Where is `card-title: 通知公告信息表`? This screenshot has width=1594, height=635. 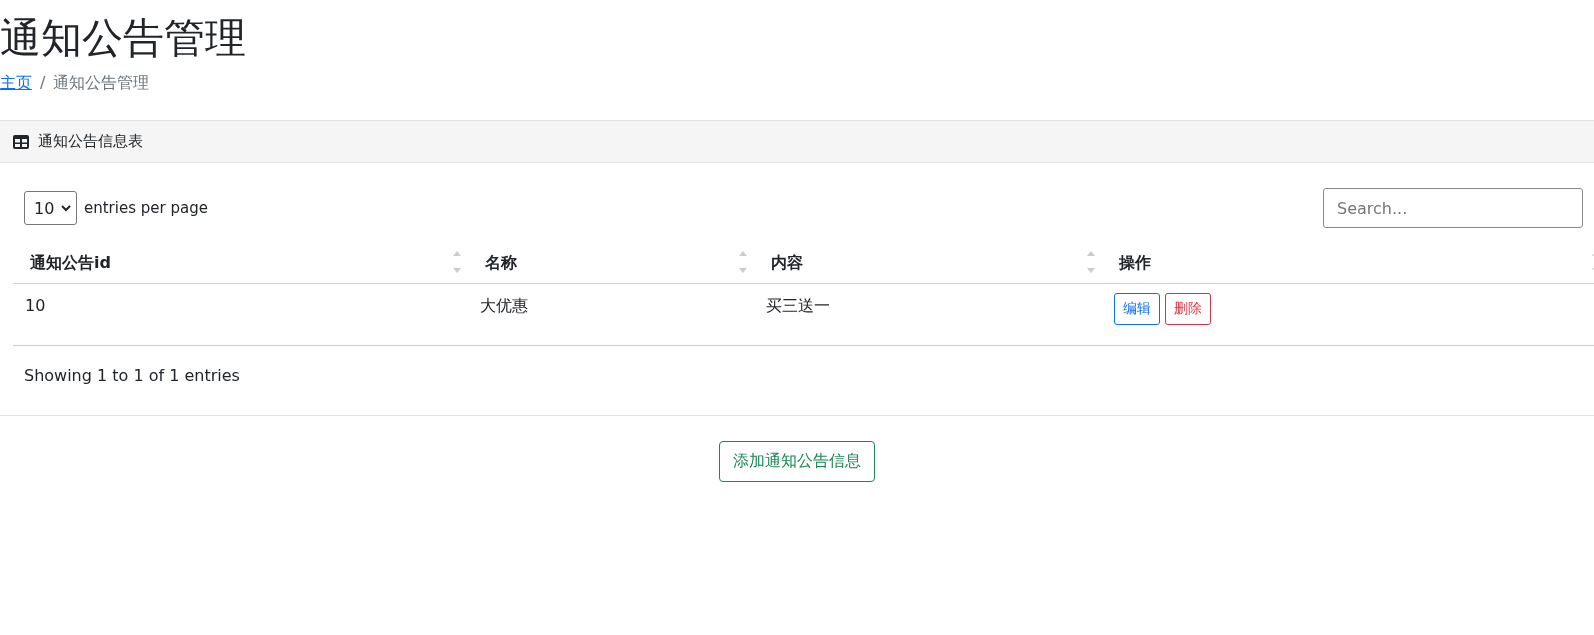
card-title: 通知公告信息表 is located at coordinates (90, 142).